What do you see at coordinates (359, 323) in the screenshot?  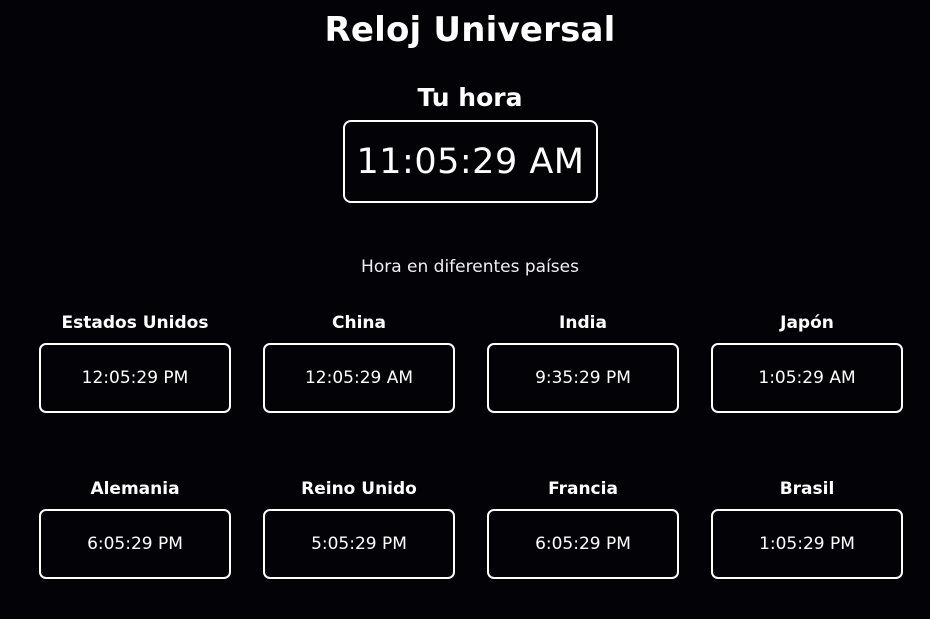 I see `country-name: China` at bounding box center [359, 323].